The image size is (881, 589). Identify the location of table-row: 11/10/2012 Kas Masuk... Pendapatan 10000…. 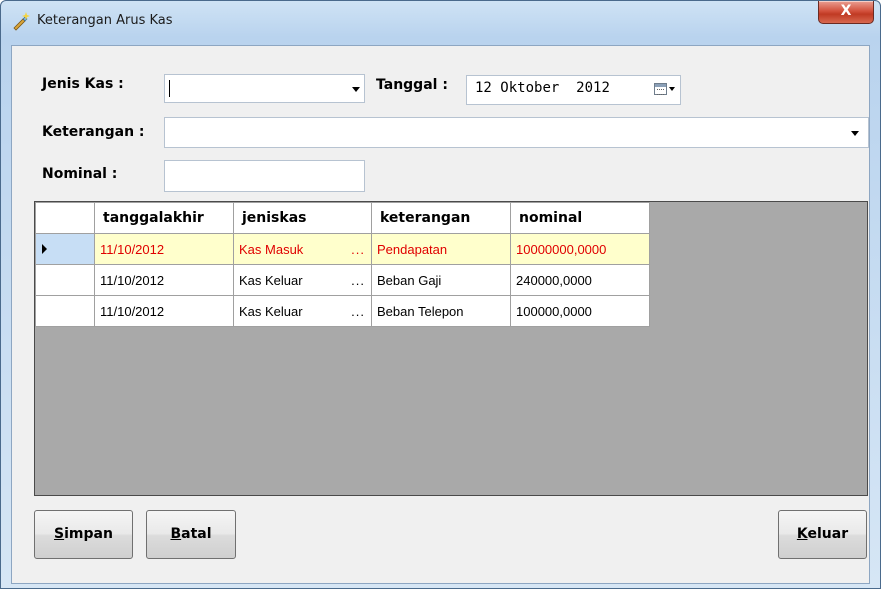
(342, 249).